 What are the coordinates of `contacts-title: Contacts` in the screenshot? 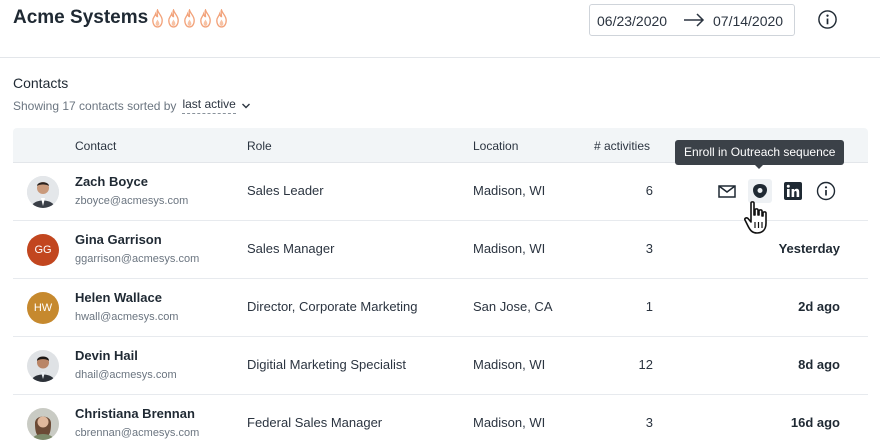 It's located at (41, 83).